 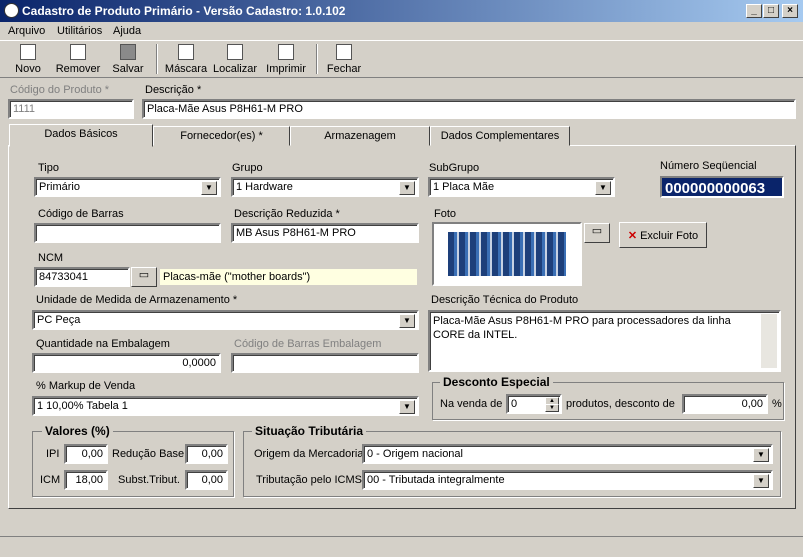 I want to click on ncm-input: 84733041, so click(x=82, y=277).